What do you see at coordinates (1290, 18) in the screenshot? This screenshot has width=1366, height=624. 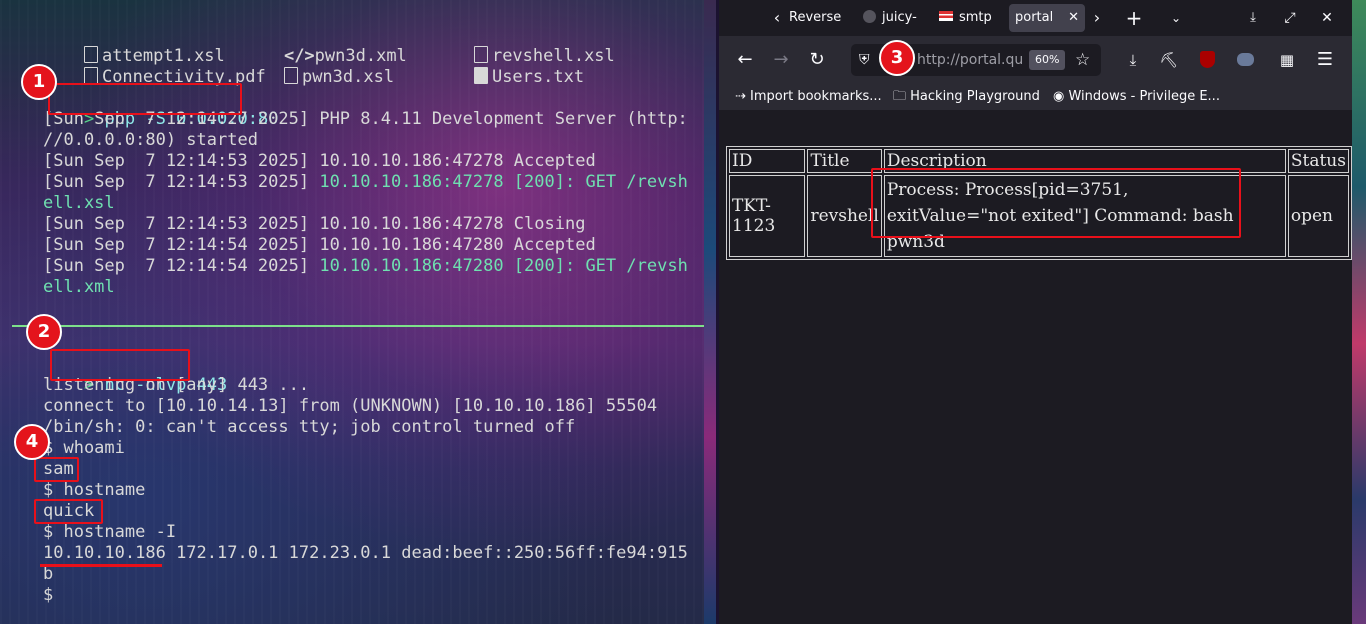 I see `fullscreen-icon: ⤢` at bounding box center [1290, 18].